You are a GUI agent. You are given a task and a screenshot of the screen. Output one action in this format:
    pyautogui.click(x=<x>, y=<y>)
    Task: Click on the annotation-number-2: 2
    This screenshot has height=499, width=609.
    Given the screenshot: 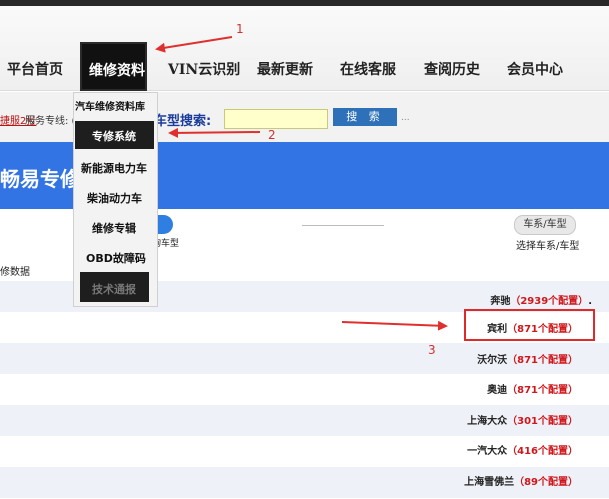 What is the action you would take?
    pyautogui.click(x=272, y=135)
    